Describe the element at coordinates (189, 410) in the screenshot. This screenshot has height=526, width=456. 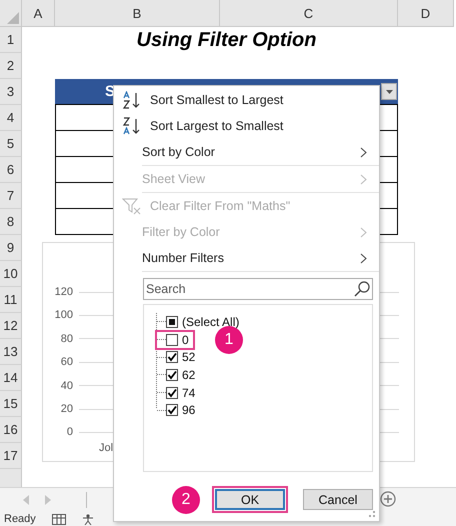
I see `value-label: 96` at that location.